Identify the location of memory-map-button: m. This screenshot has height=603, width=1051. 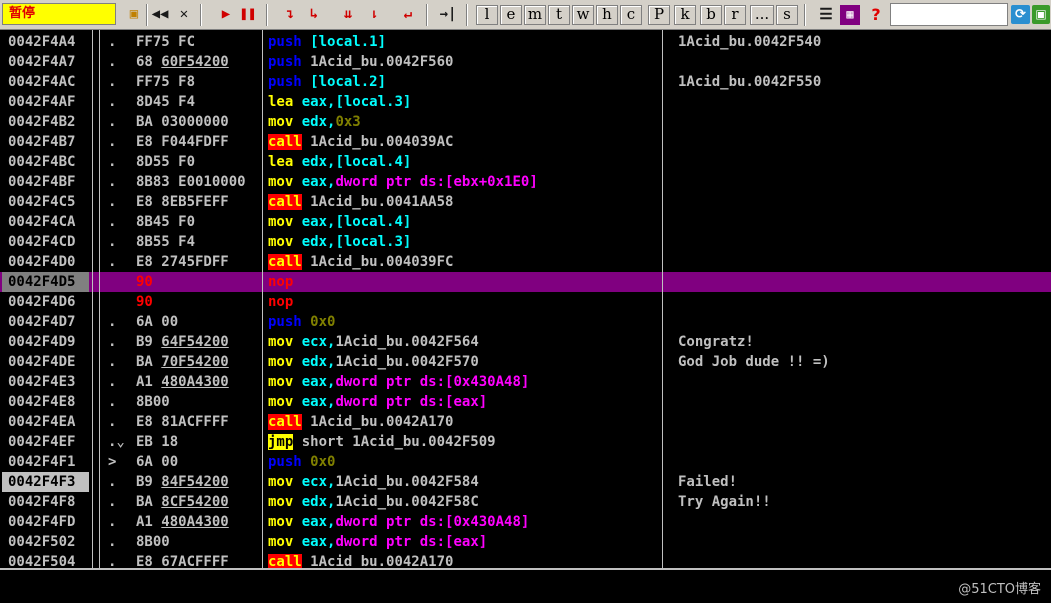
(535, 15).